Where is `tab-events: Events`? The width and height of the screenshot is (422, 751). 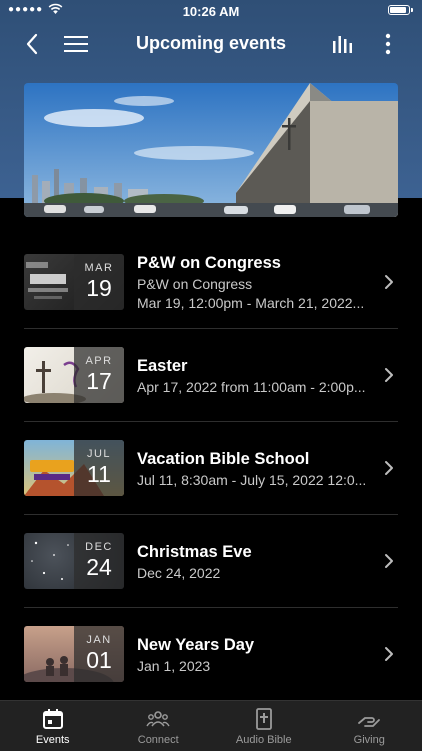
tab-events: Events is located at coordinates (53, 726).